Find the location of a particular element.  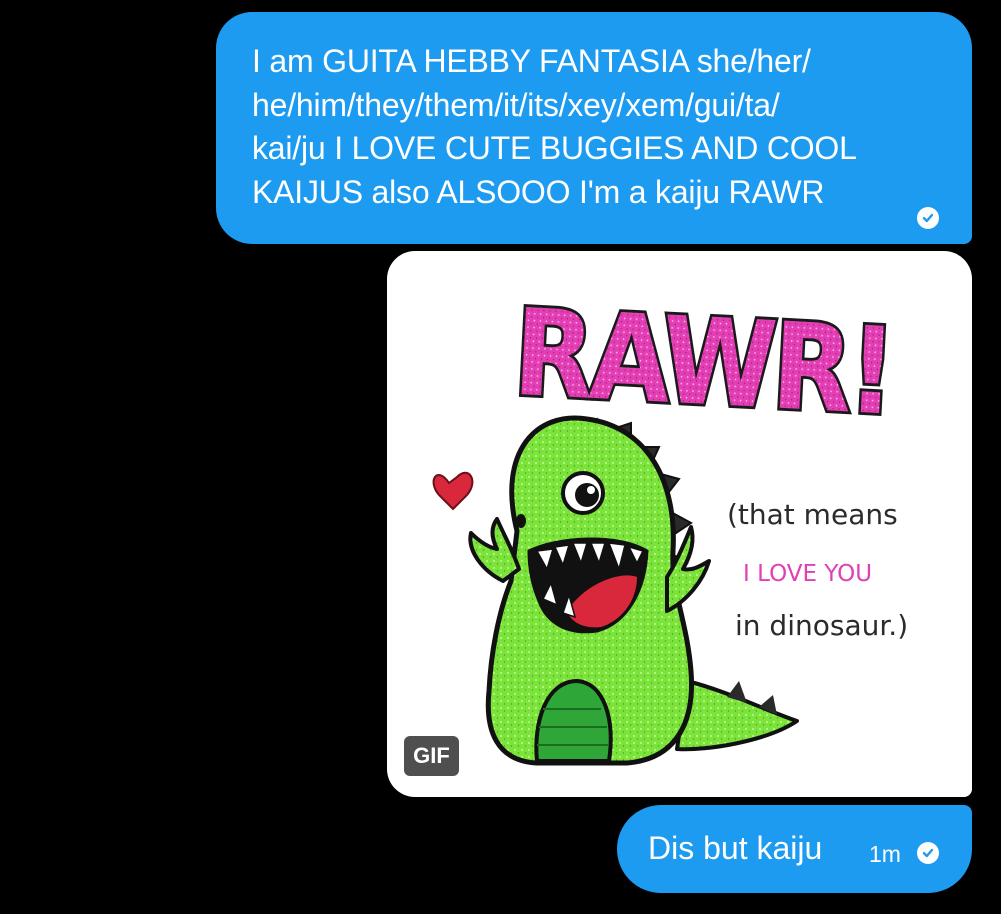

caption-line-3: in dinosaur.) is located at coordinates (821, 625).